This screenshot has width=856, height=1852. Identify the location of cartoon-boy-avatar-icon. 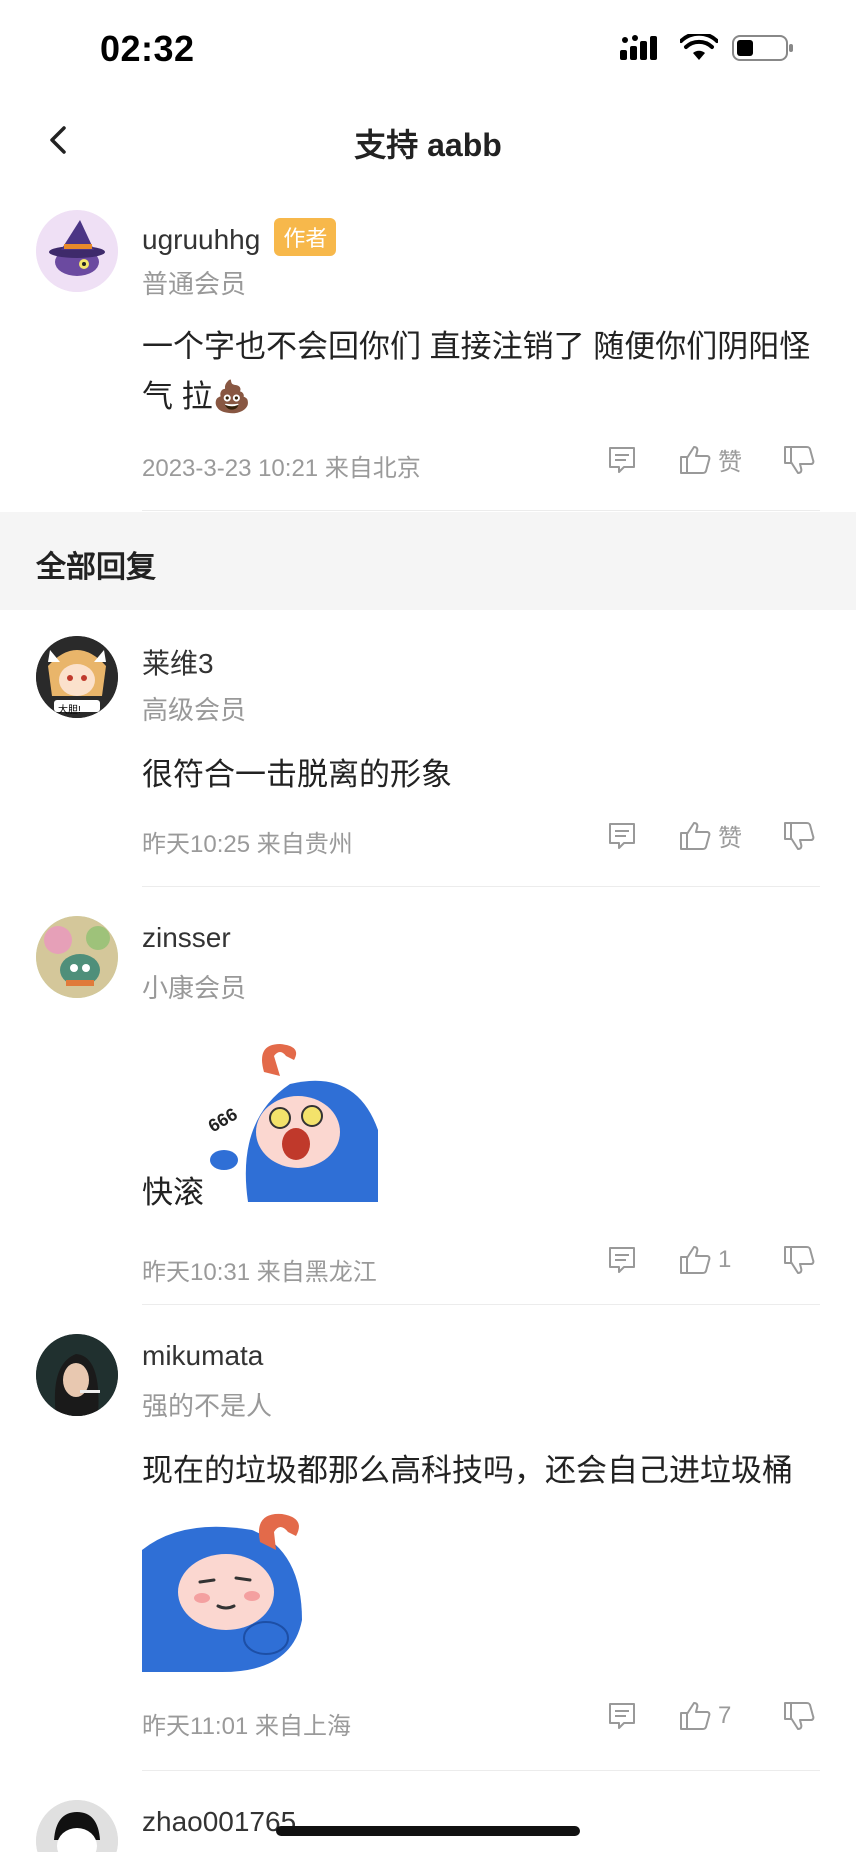
(77, 1826).